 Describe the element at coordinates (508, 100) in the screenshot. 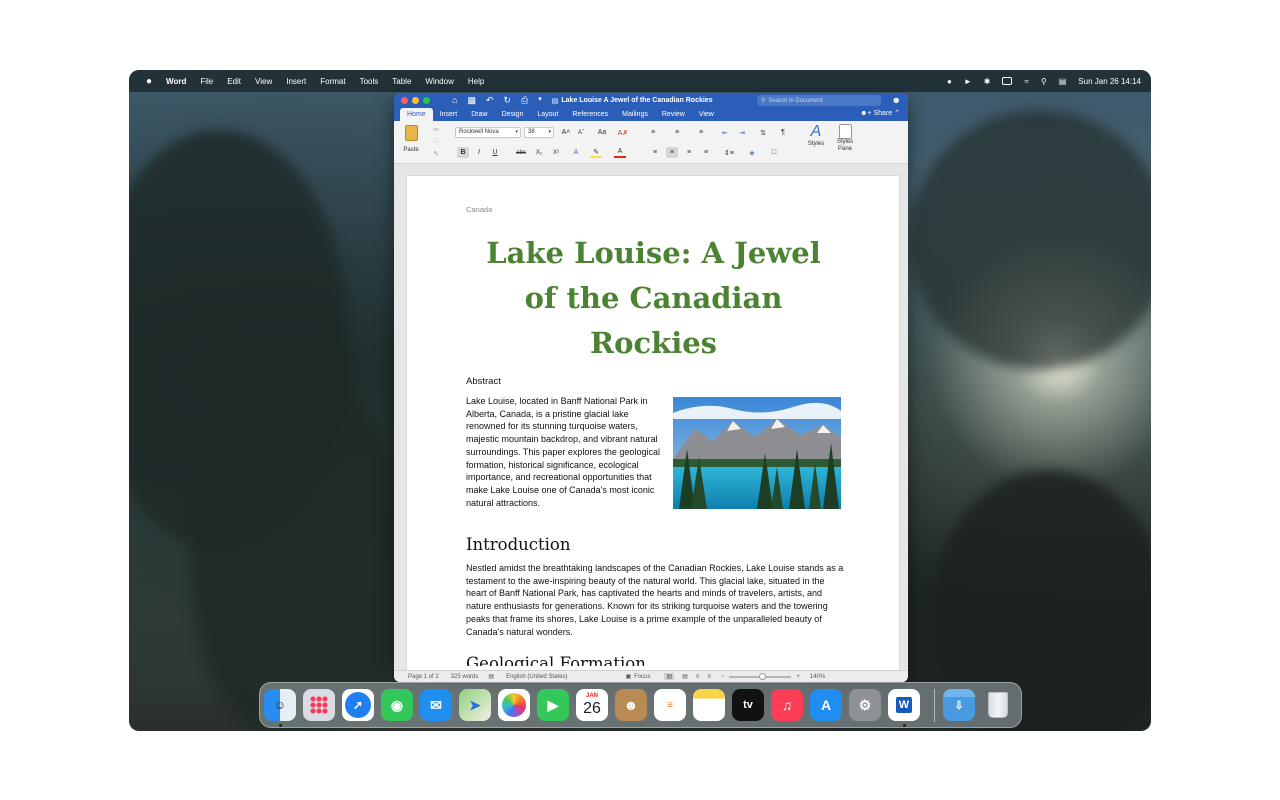

I see `redo-icon: ↻` at that location.